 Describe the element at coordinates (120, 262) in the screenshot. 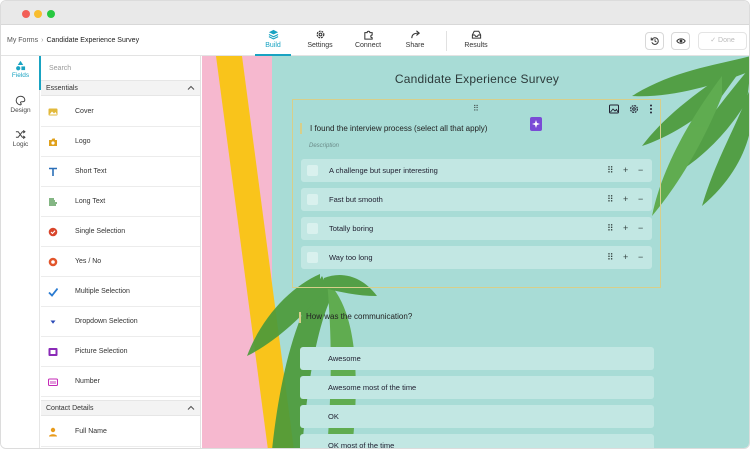

I see `field-item-yes-no: Yes / No` at that location.